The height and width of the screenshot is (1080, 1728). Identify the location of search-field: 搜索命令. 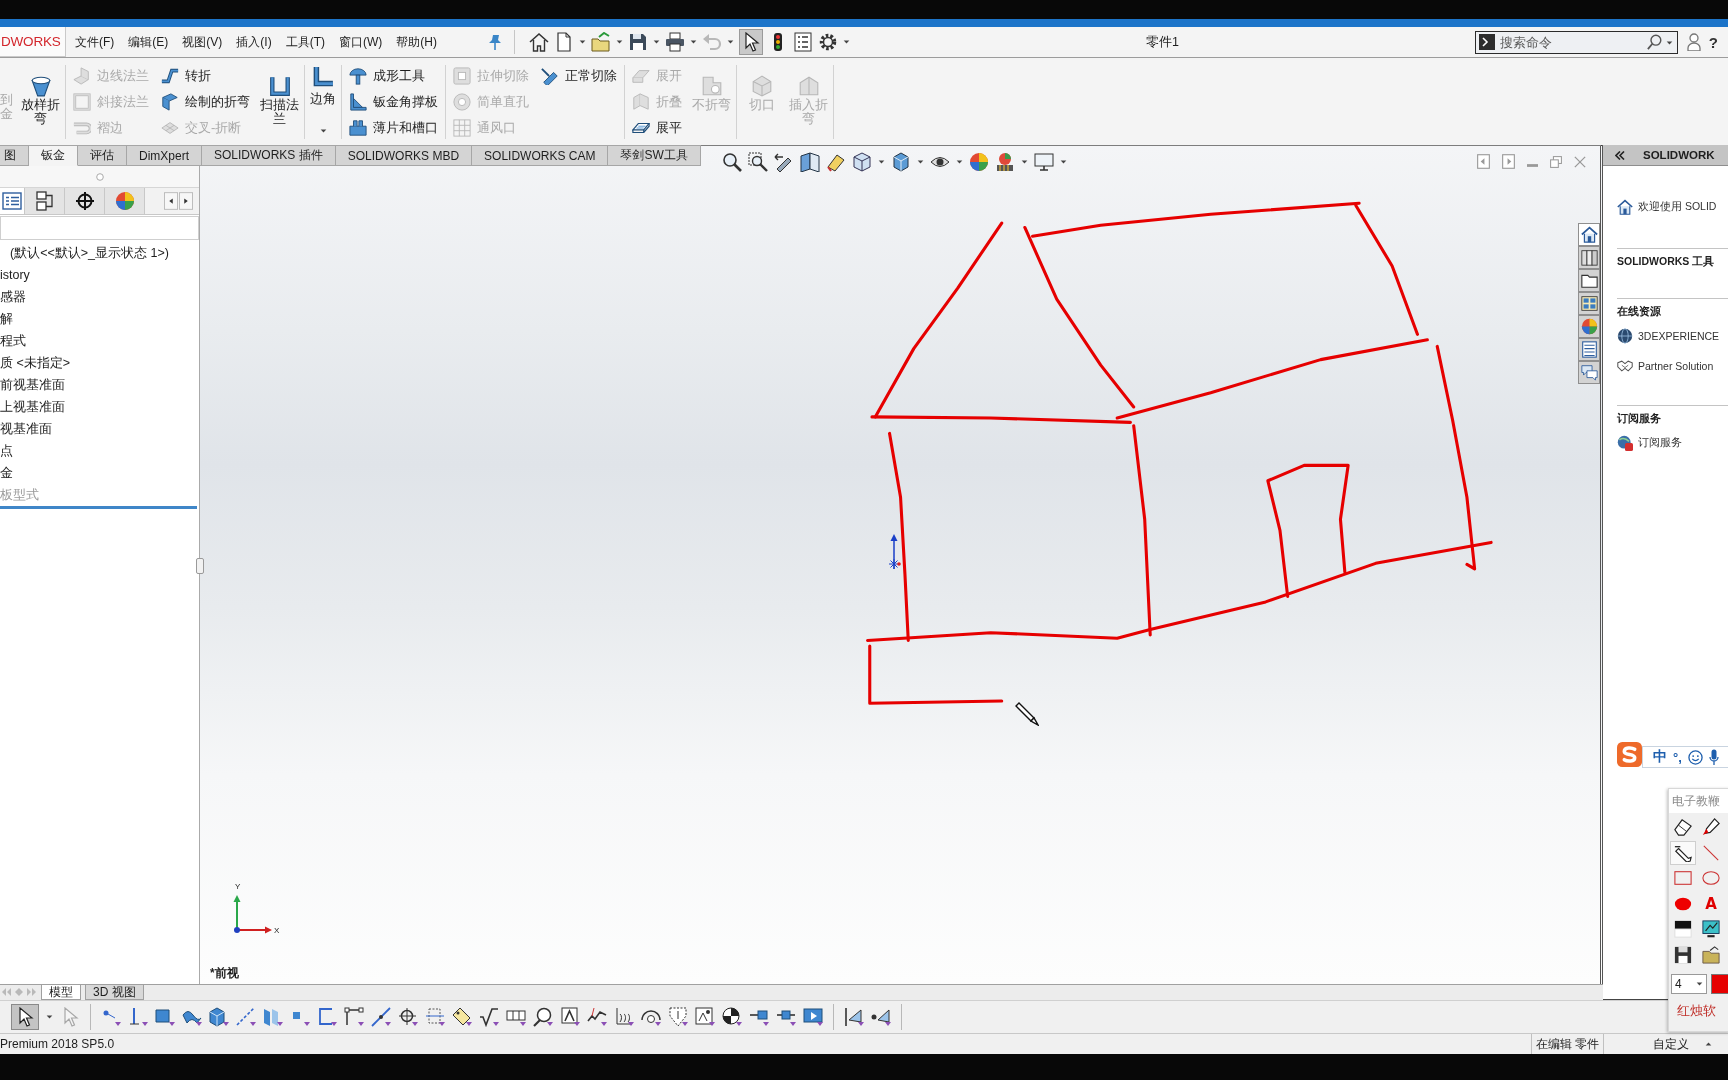
(1576, 42).